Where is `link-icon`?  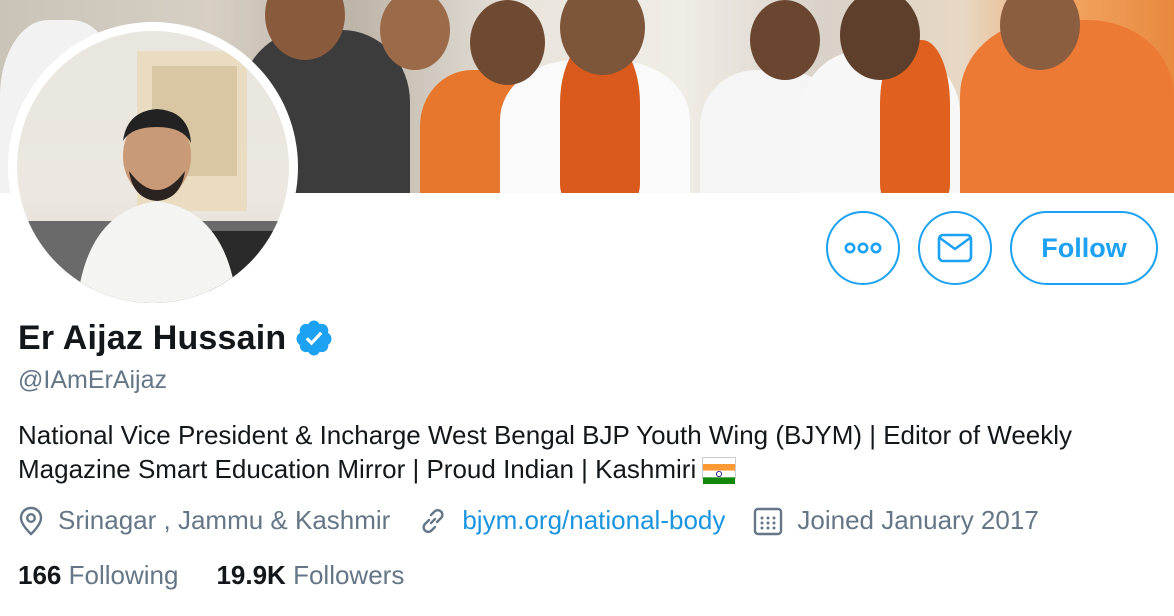 link-icon is located at coordinates (433, 520).